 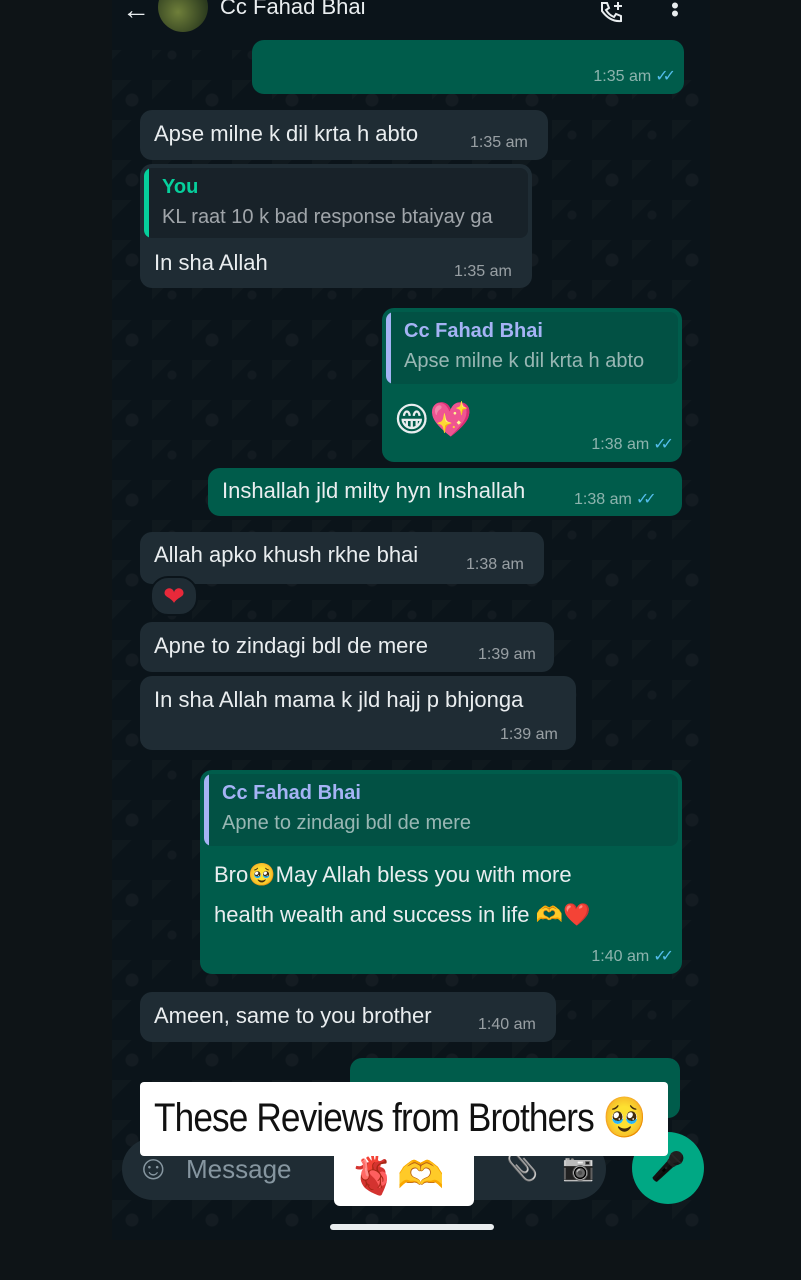 What do you see at coordinates (231, 874) in the screenshot?
I see `message-text-part: Bro` at bounding box center [231, 874].